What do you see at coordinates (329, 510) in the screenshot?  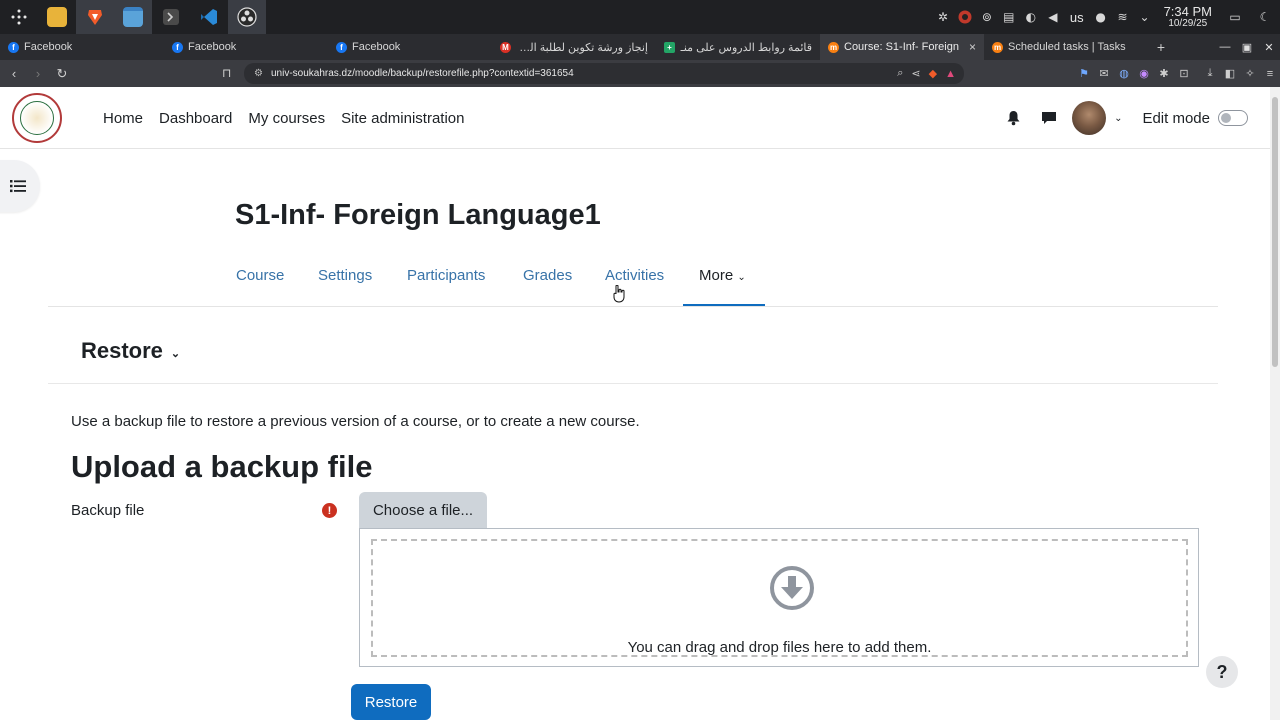 I see `required-icon: !` at bounding box center [329, 510].